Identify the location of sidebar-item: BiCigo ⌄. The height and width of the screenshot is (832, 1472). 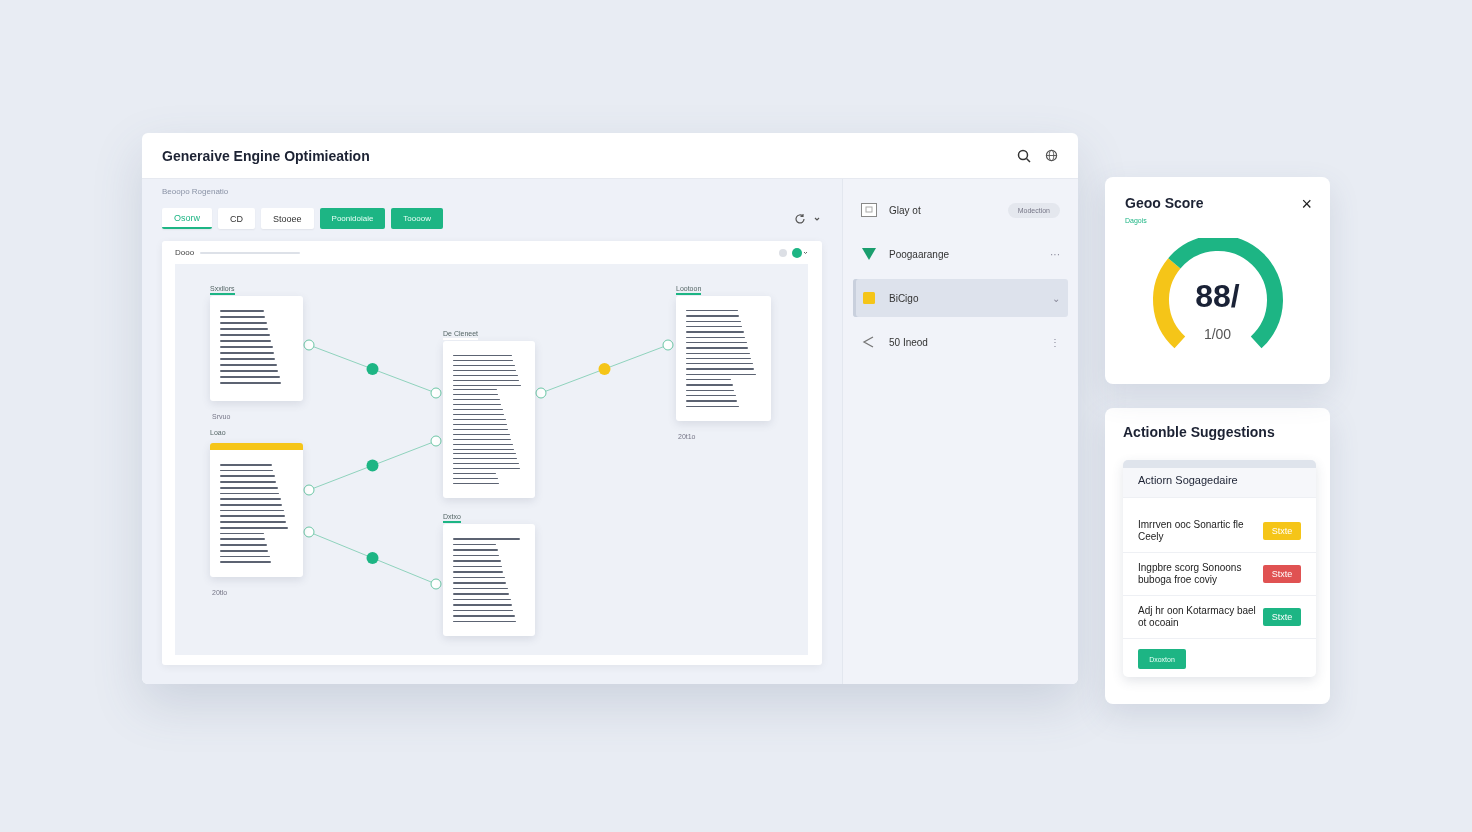
(960, 298).